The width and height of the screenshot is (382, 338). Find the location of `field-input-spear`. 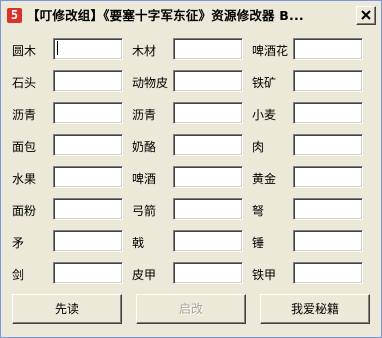

field-input-spear is located at coordinates (88, 241).